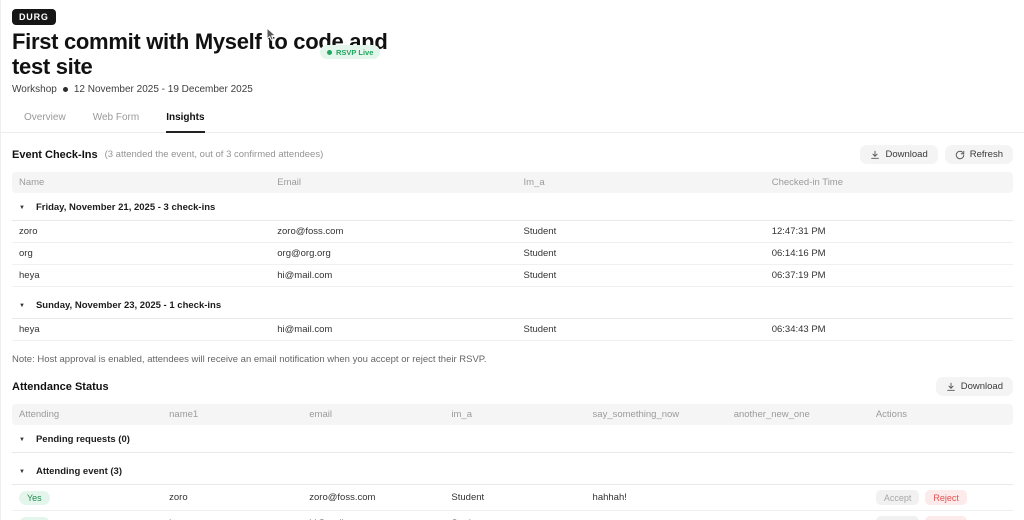  I want to click on attendance-group-toggle: ▼ Attending event (3), so click(512, 473).